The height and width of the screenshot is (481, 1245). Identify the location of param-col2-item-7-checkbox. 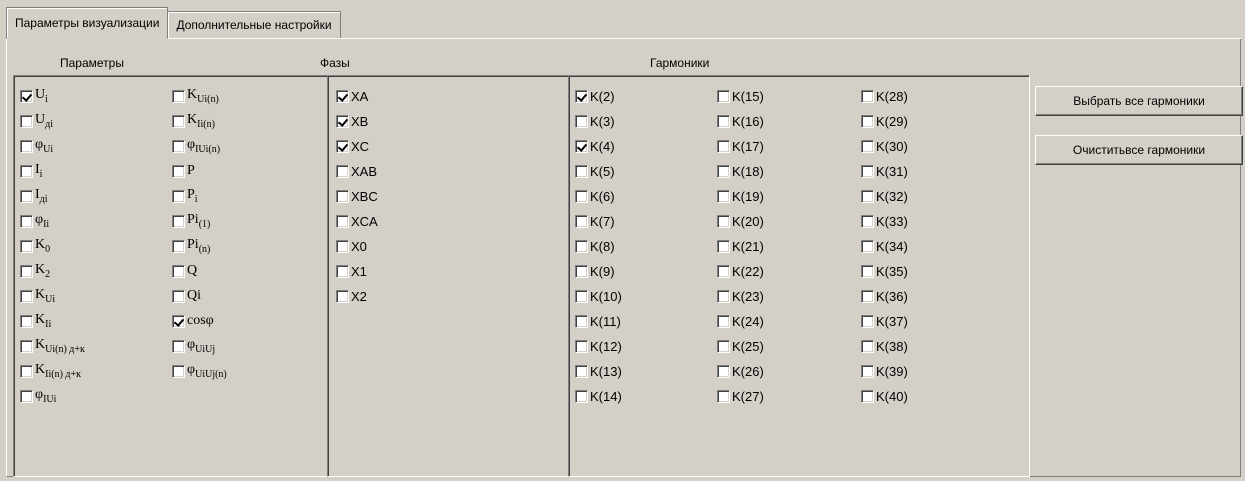
(178, 271).